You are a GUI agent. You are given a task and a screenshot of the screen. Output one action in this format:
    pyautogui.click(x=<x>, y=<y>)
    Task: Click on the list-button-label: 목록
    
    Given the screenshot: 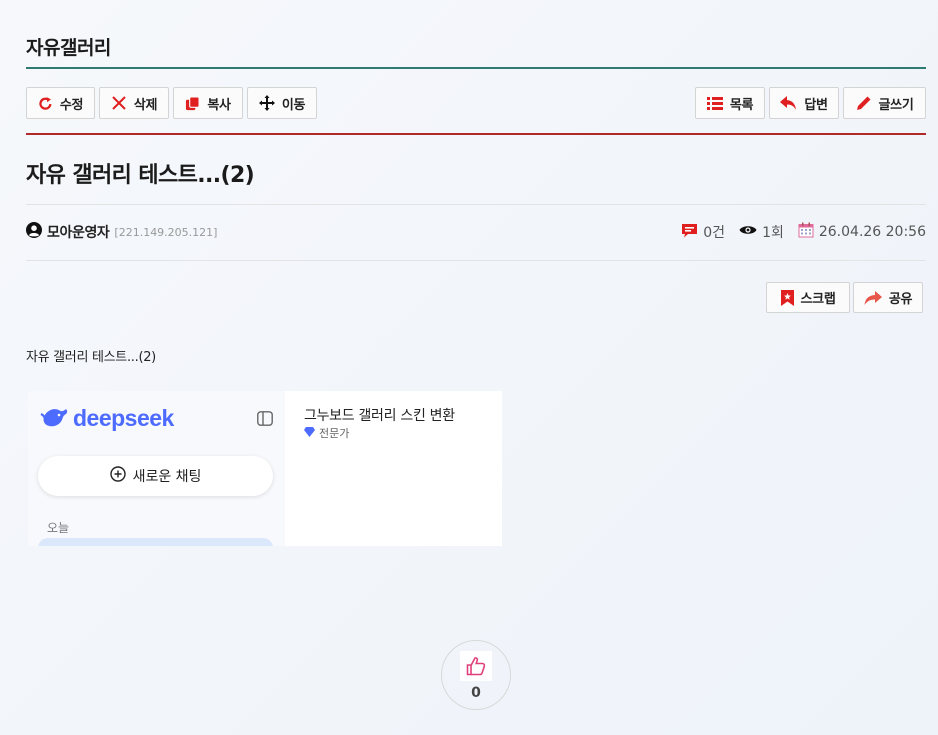 What is the action you would take?
    pyautogui.click(x=741, y=105)
    